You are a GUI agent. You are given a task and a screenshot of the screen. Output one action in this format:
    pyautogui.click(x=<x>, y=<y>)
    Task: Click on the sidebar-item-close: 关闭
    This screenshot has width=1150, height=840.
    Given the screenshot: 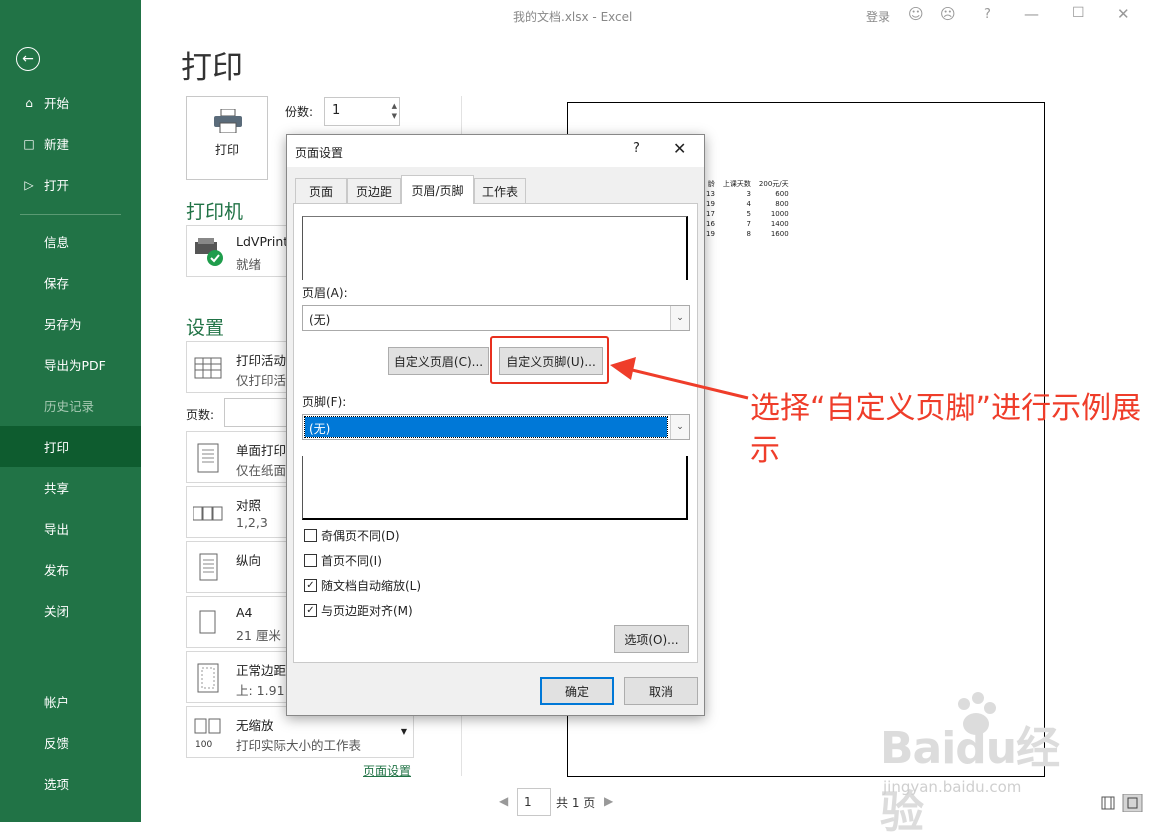 What is the action you would take?
    pyautogui.click(x=70, y=610)
    